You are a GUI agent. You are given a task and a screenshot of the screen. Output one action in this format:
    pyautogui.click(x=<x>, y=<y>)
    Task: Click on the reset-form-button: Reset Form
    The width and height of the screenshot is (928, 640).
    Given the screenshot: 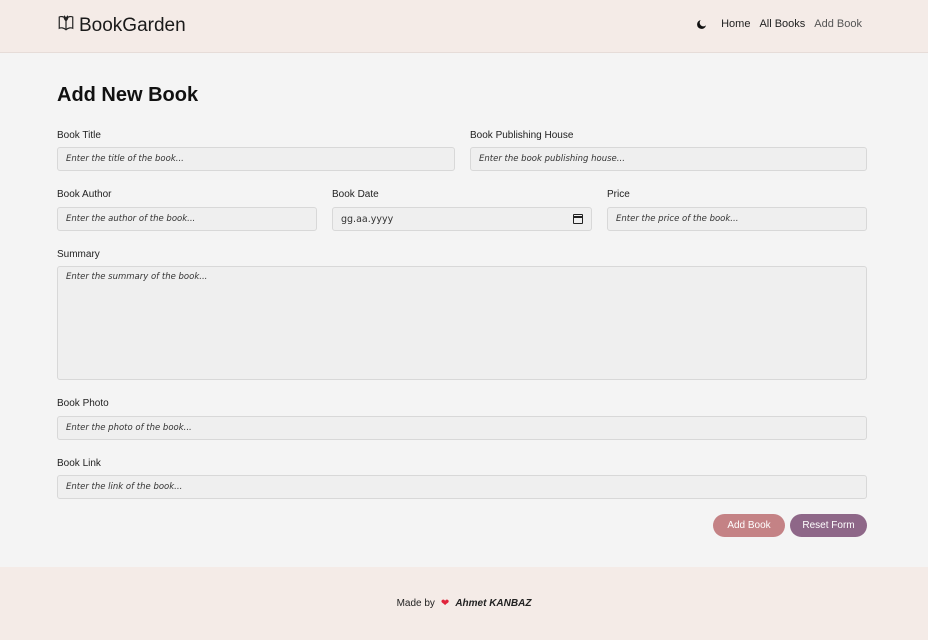 What is the action you would take?
    pyautogui.click(x=828, y=525)
    